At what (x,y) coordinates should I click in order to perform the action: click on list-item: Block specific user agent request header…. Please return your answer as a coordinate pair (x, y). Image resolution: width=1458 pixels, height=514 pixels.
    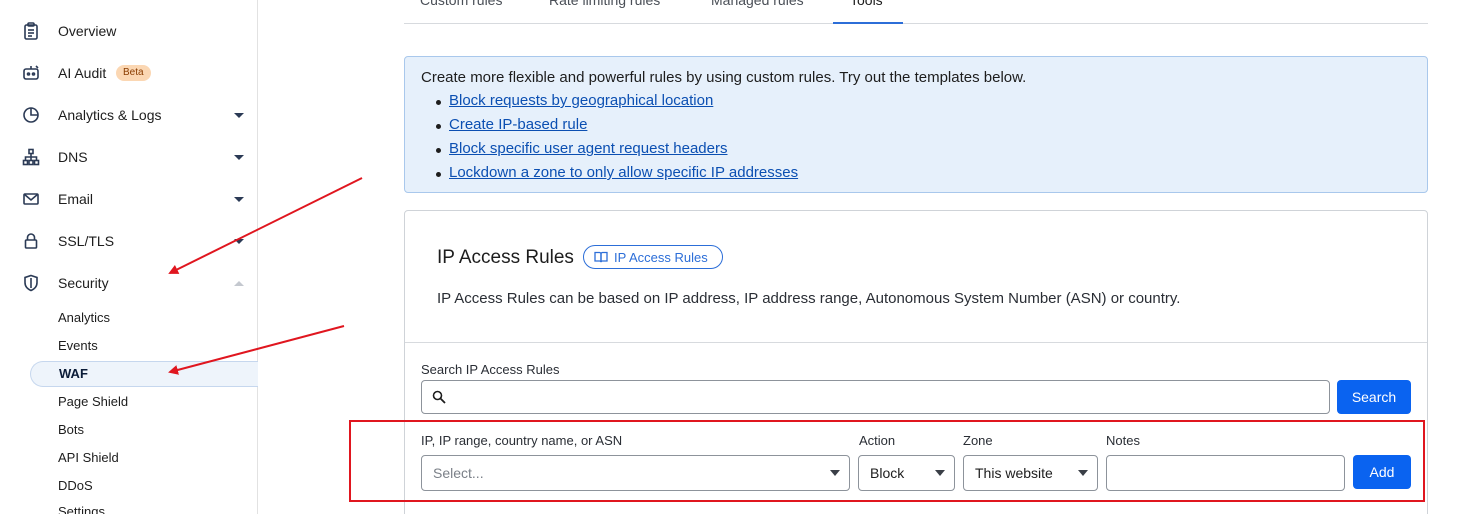
    Looking at the image, I should click on (616, 152).